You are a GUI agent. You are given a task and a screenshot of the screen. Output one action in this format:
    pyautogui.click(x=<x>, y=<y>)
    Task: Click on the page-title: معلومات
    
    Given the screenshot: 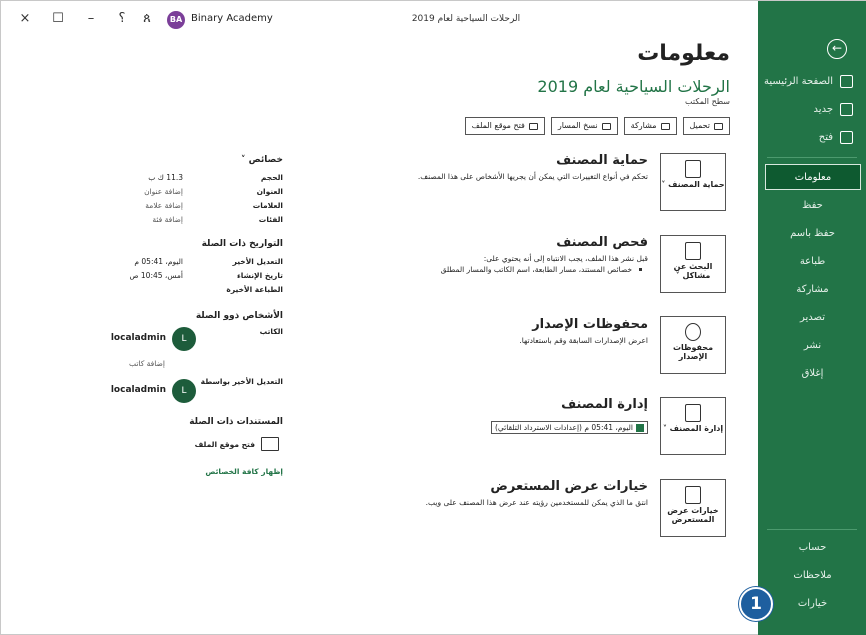 What is the action you would take?
    pyautogui.click(x=683, y=53)
    